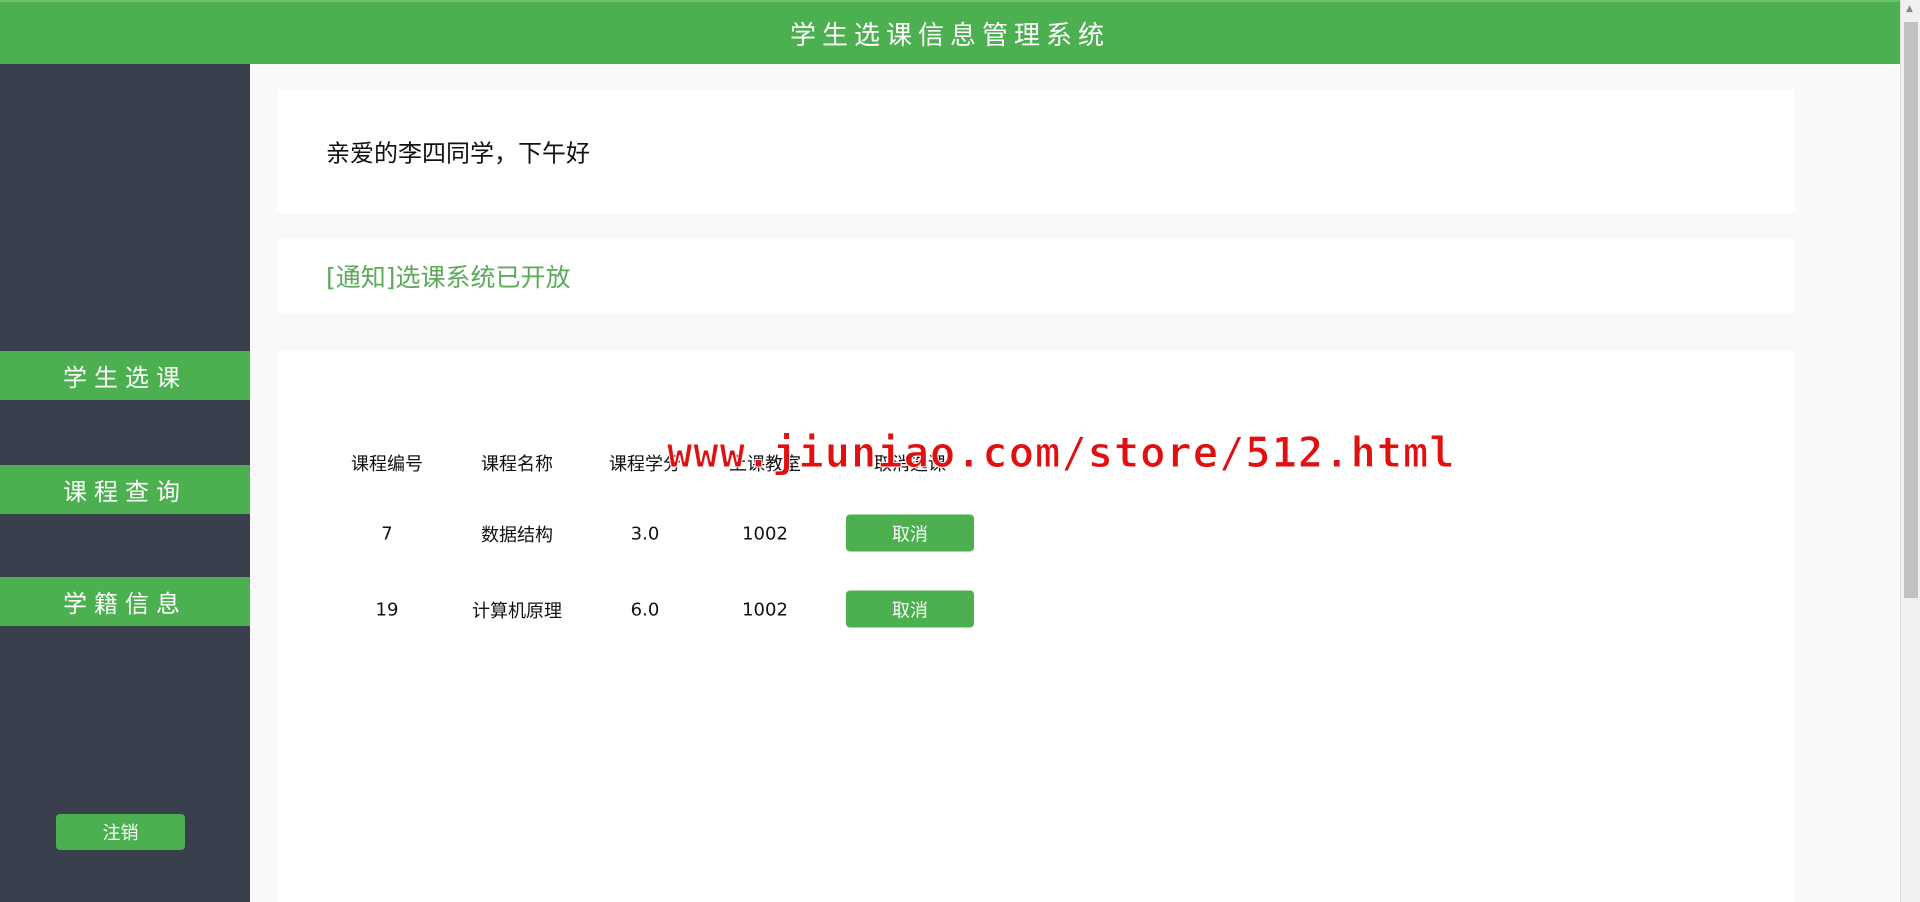 The image size is (1920, 902). I want to click on course-name: 数据结构, so click(517, 535).